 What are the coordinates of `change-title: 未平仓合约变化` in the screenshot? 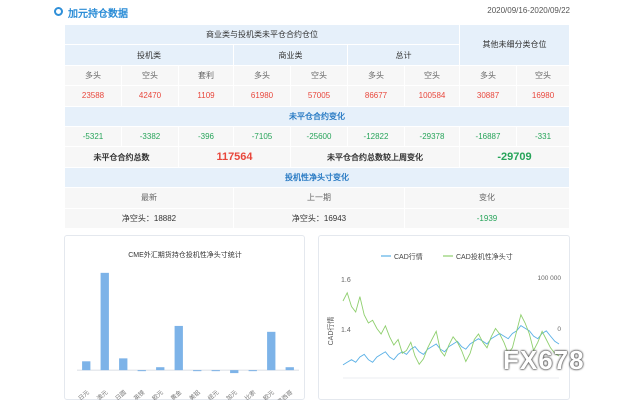 It's located at (317, 116).